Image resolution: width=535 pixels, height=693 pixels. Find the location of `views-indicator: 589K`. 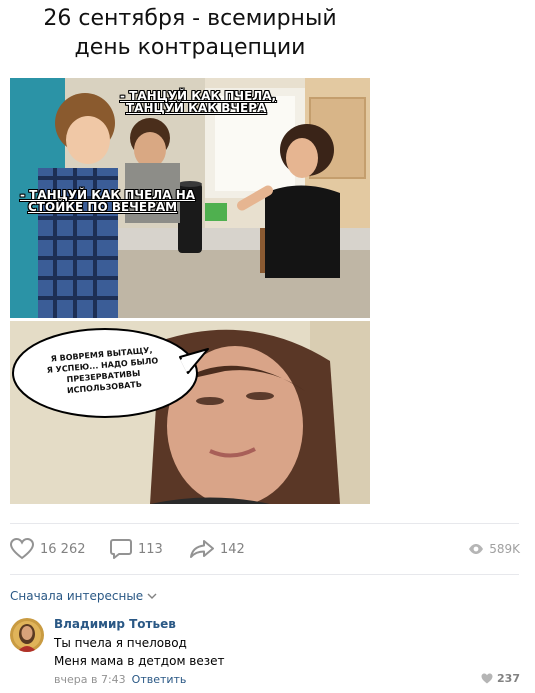

views-indicator: 589K is located at coordinates (494, 549).